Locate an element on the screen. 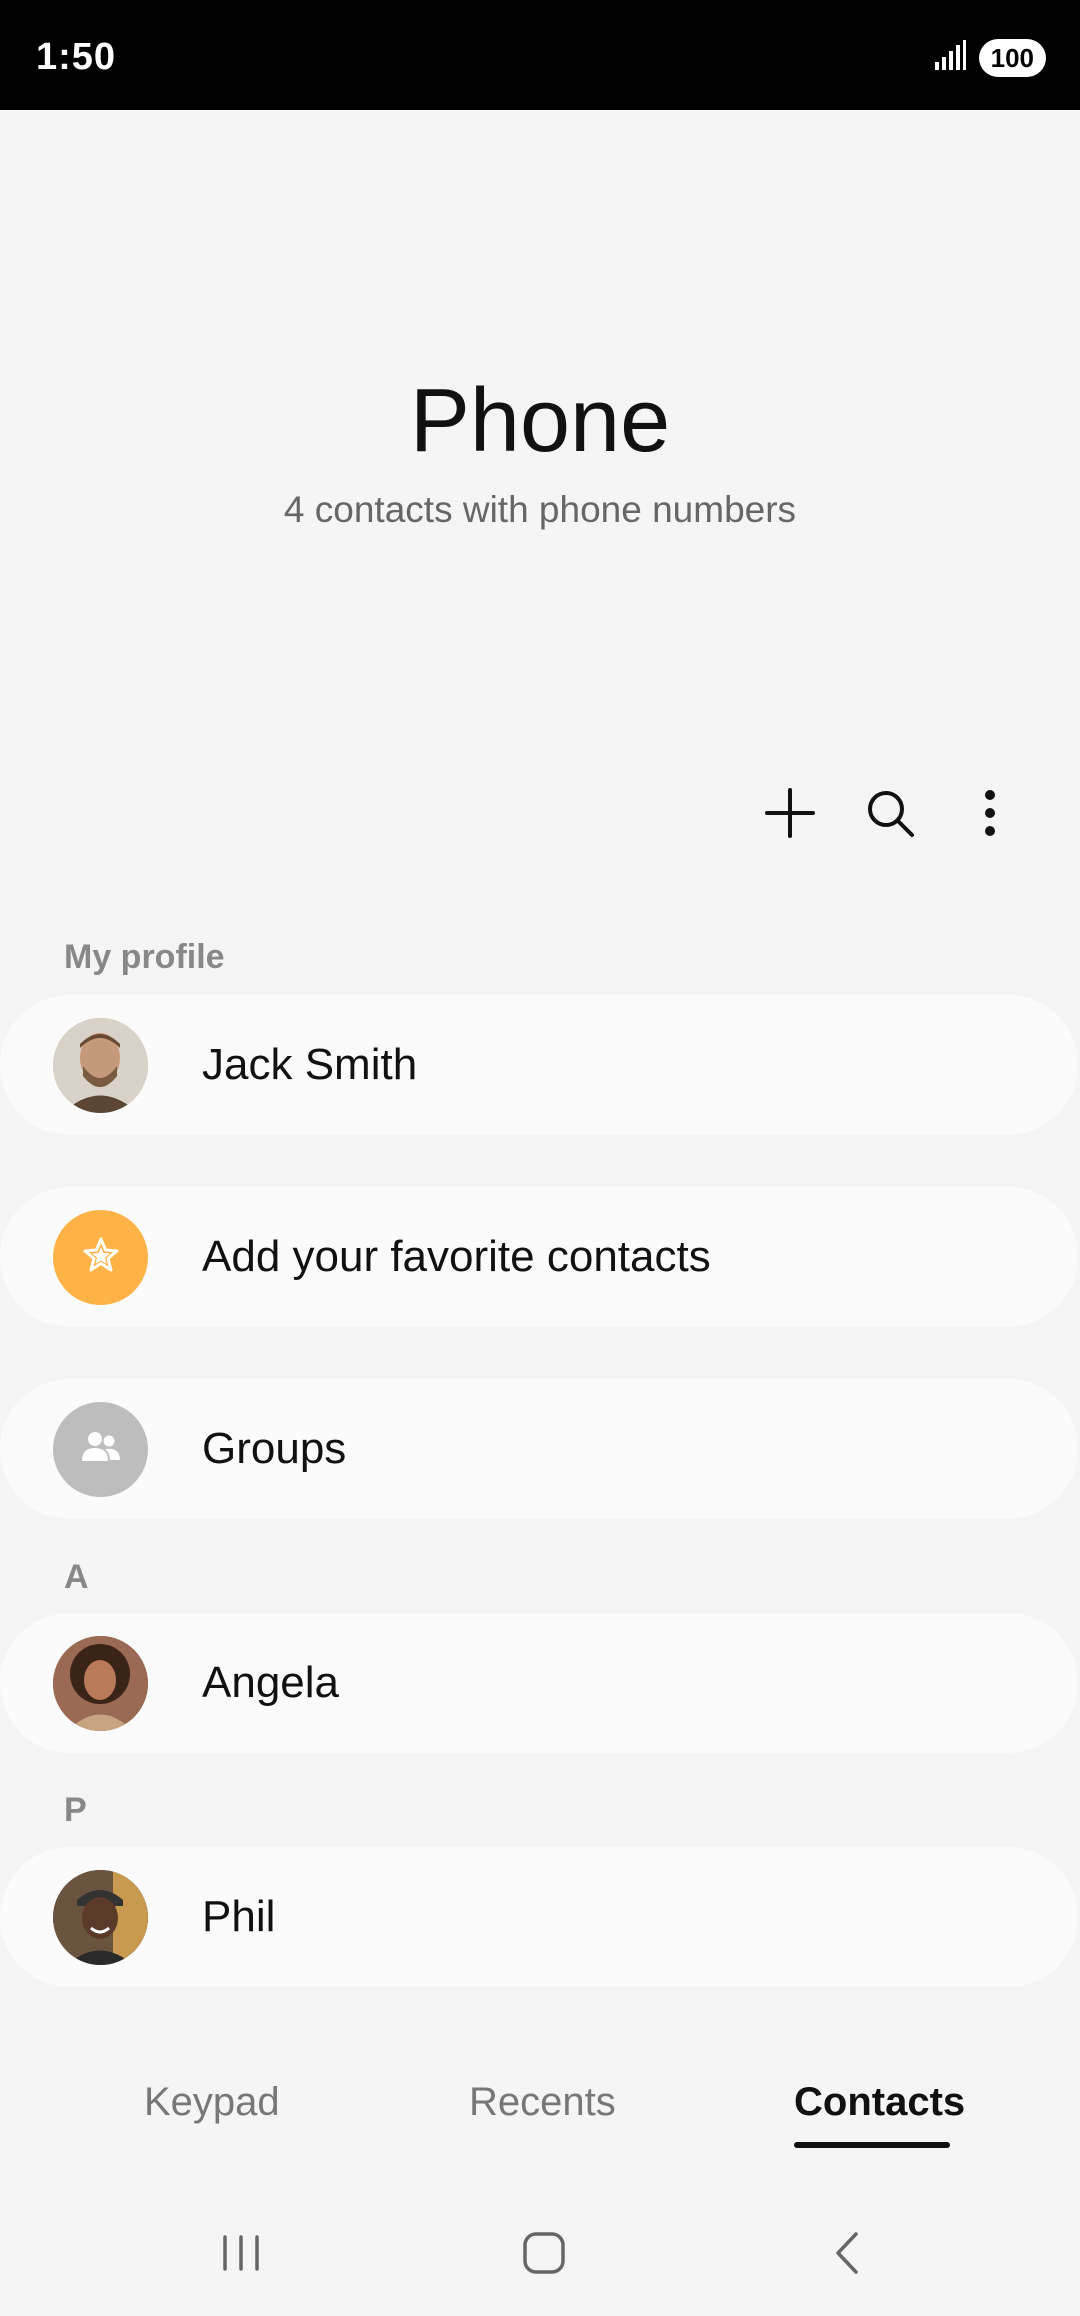 The image size is (1080, 2316). tab-recents: Recents is located at coordinates (542, 2102).